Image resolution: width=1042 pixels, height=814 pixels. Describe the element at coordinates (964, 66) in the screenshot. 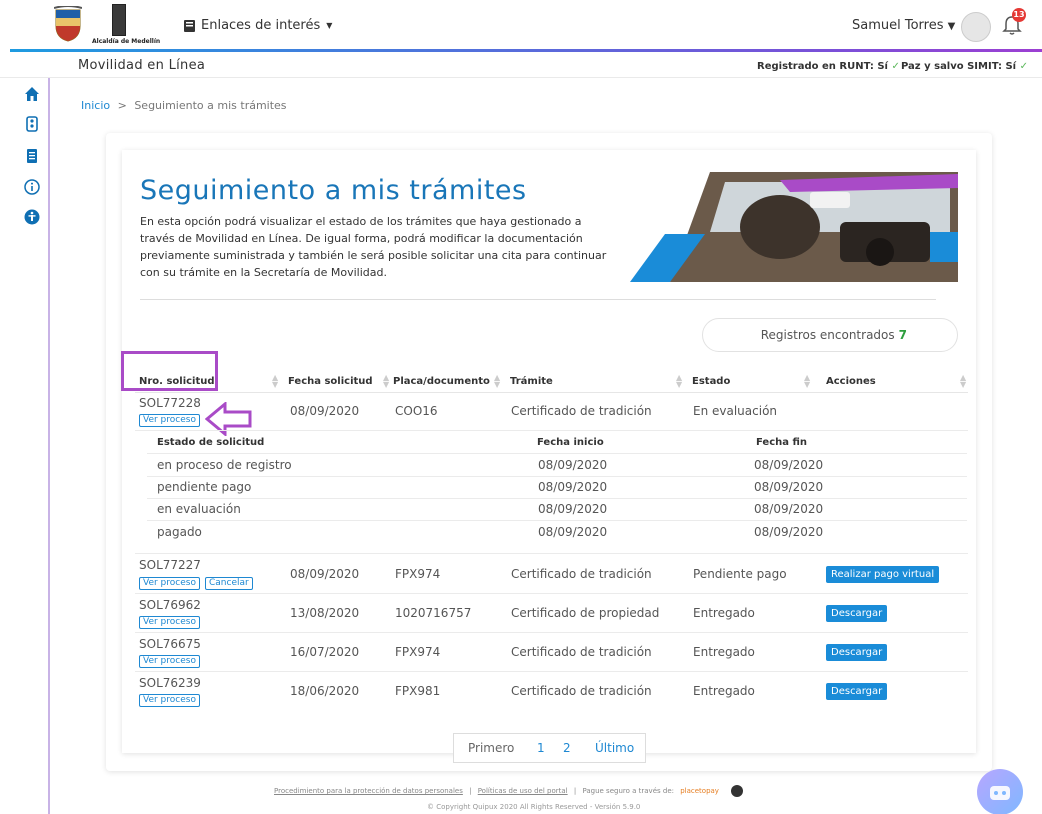

I see `simit-status: Paz y salvo SIMIT: Sí ✓` at that location.